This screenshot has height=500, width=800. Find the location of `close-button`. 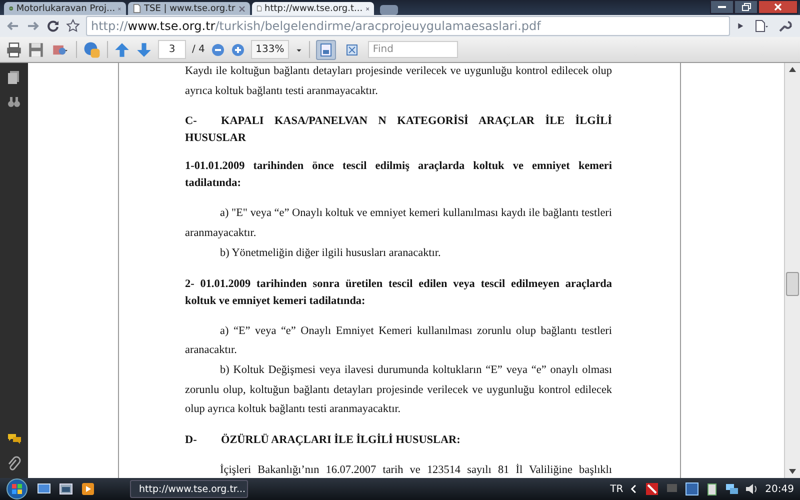

close-button is located at coordinates (778, 7).